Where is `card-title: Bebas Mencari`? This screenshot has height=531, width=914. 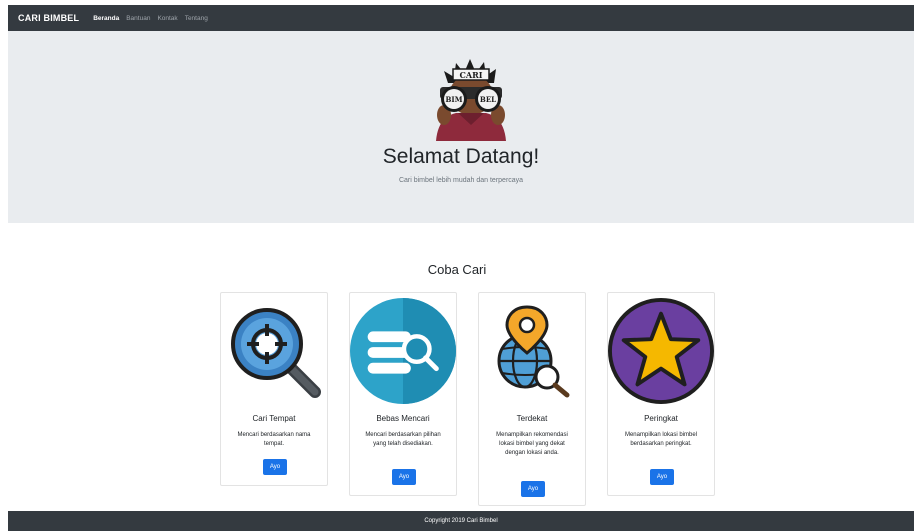 card-title: Bebas Mencari is located at coordinates (403, 418).